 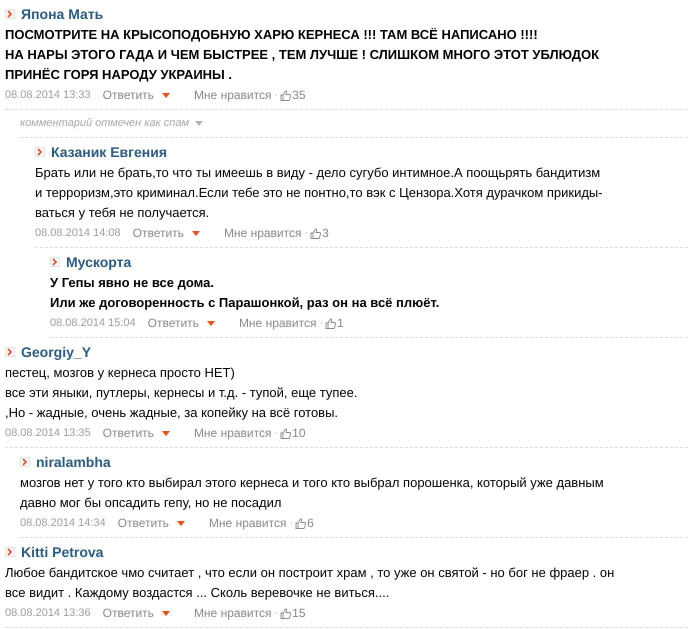 What do you see at coordinates (325, 233) in the screenshot?
I see `like-count: 3` at bounding box center [325, 233].